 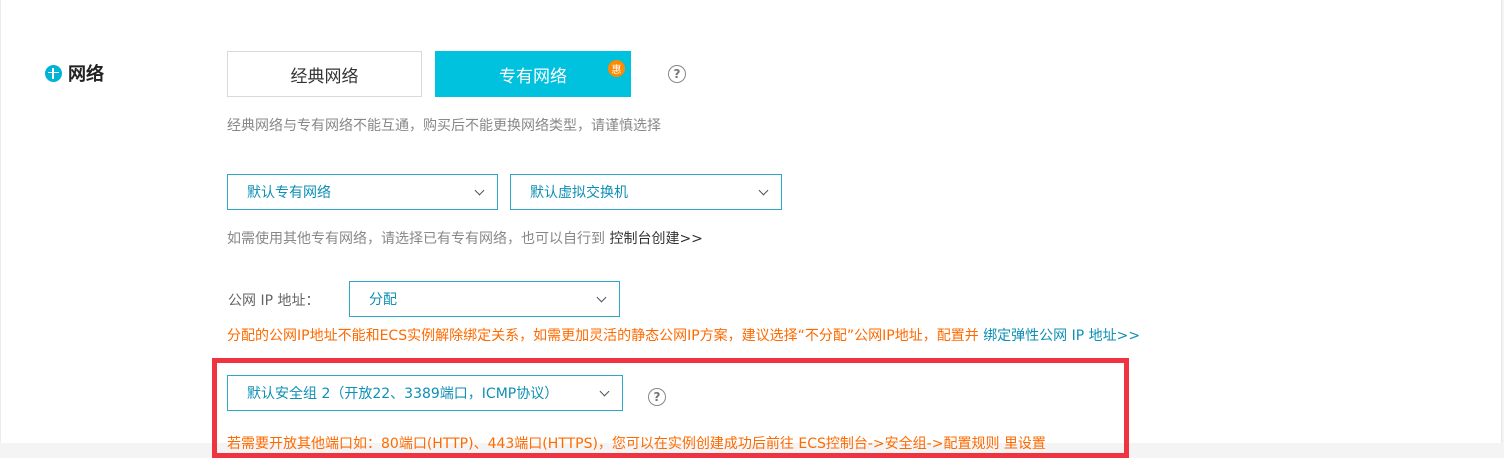 What do you see at coordinates (274, 301) in the screenshot?
I see `public-ip-label: 公网 IP 地址：` at bounding box center [274, 301].